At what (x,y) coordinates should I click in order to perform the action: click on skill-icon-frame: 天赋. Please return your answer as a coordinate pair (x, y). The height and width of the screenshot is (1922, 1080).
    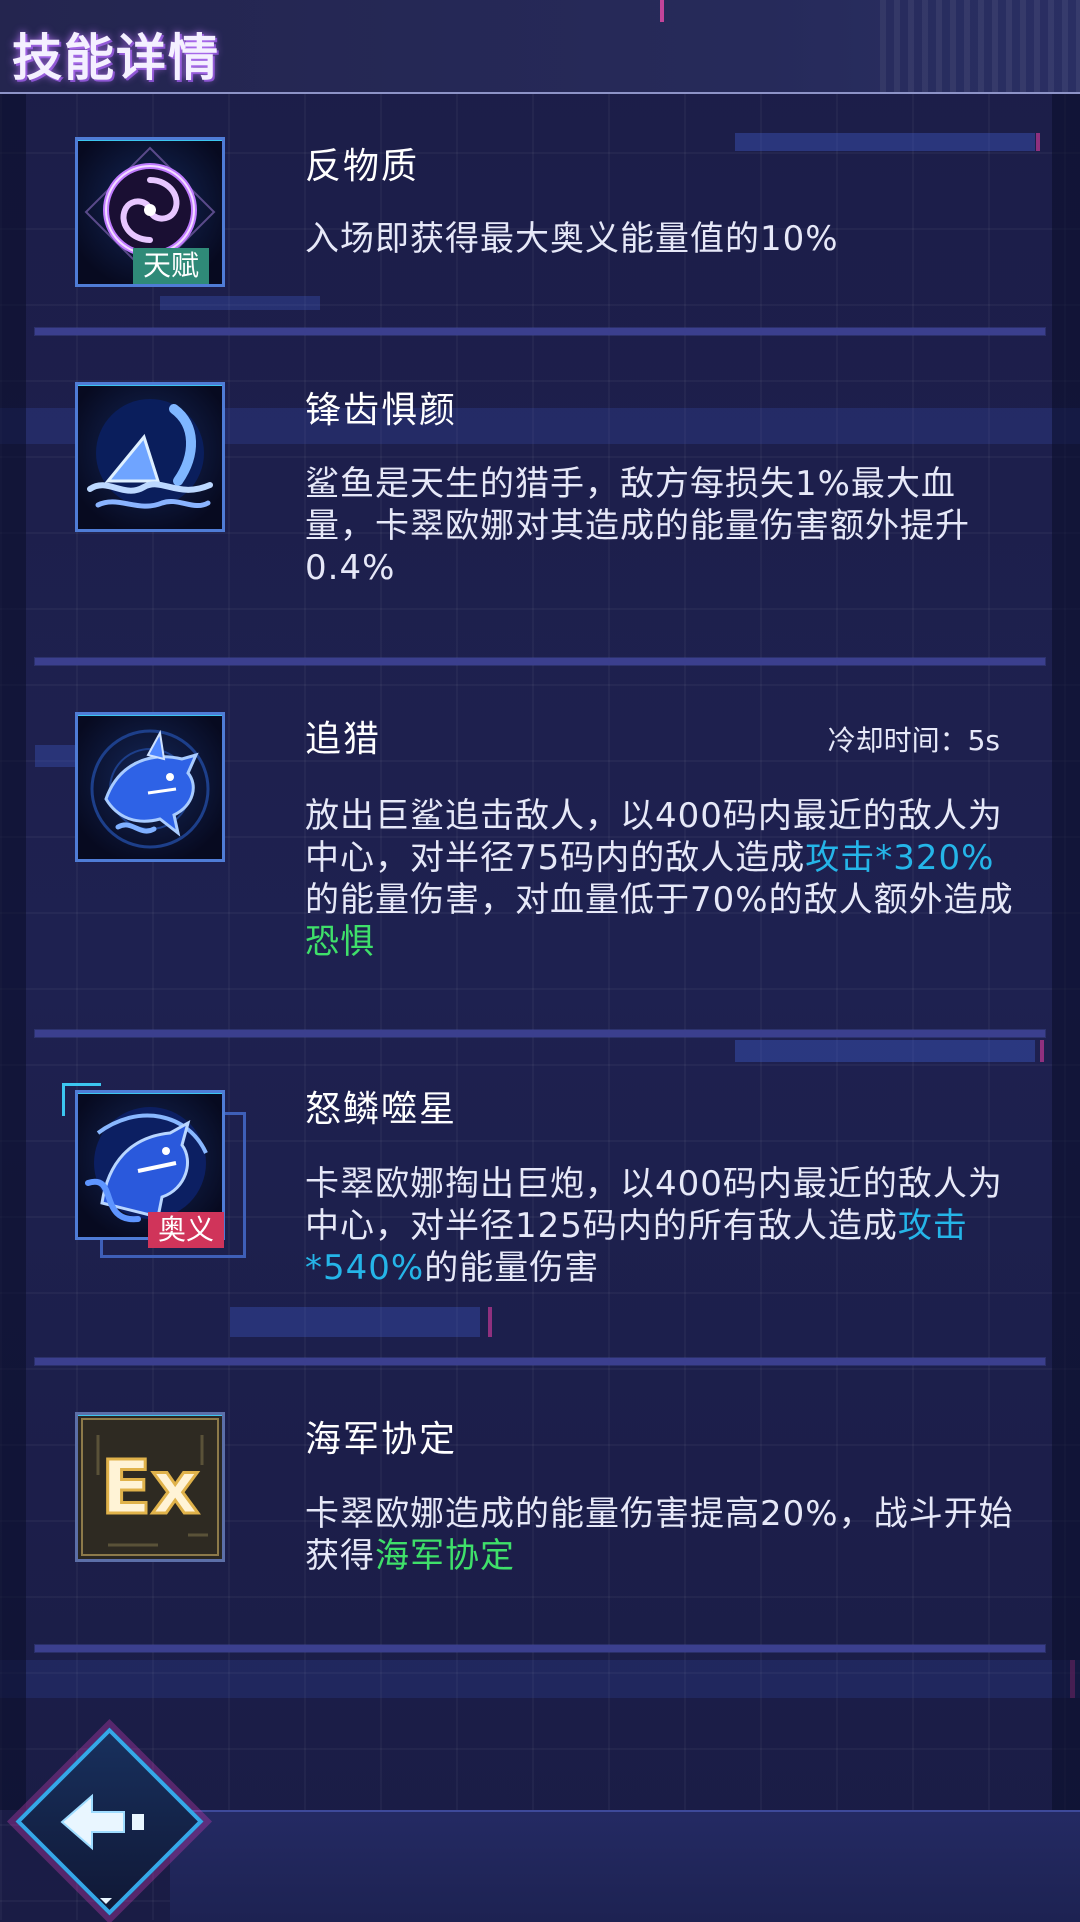
    Looking at the image, I should click on (150, 212).